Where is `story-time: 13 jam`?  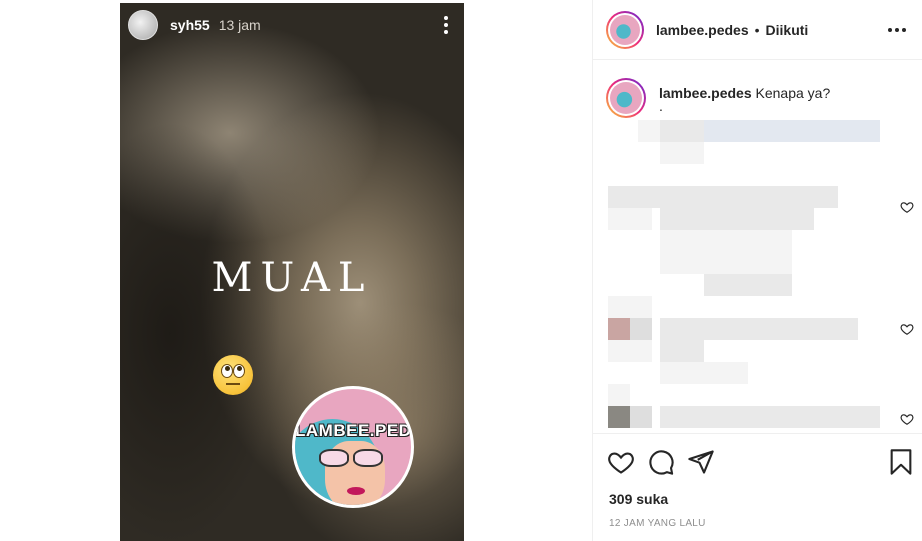
story-time: 13 jam is located at coordinates (239, 25).